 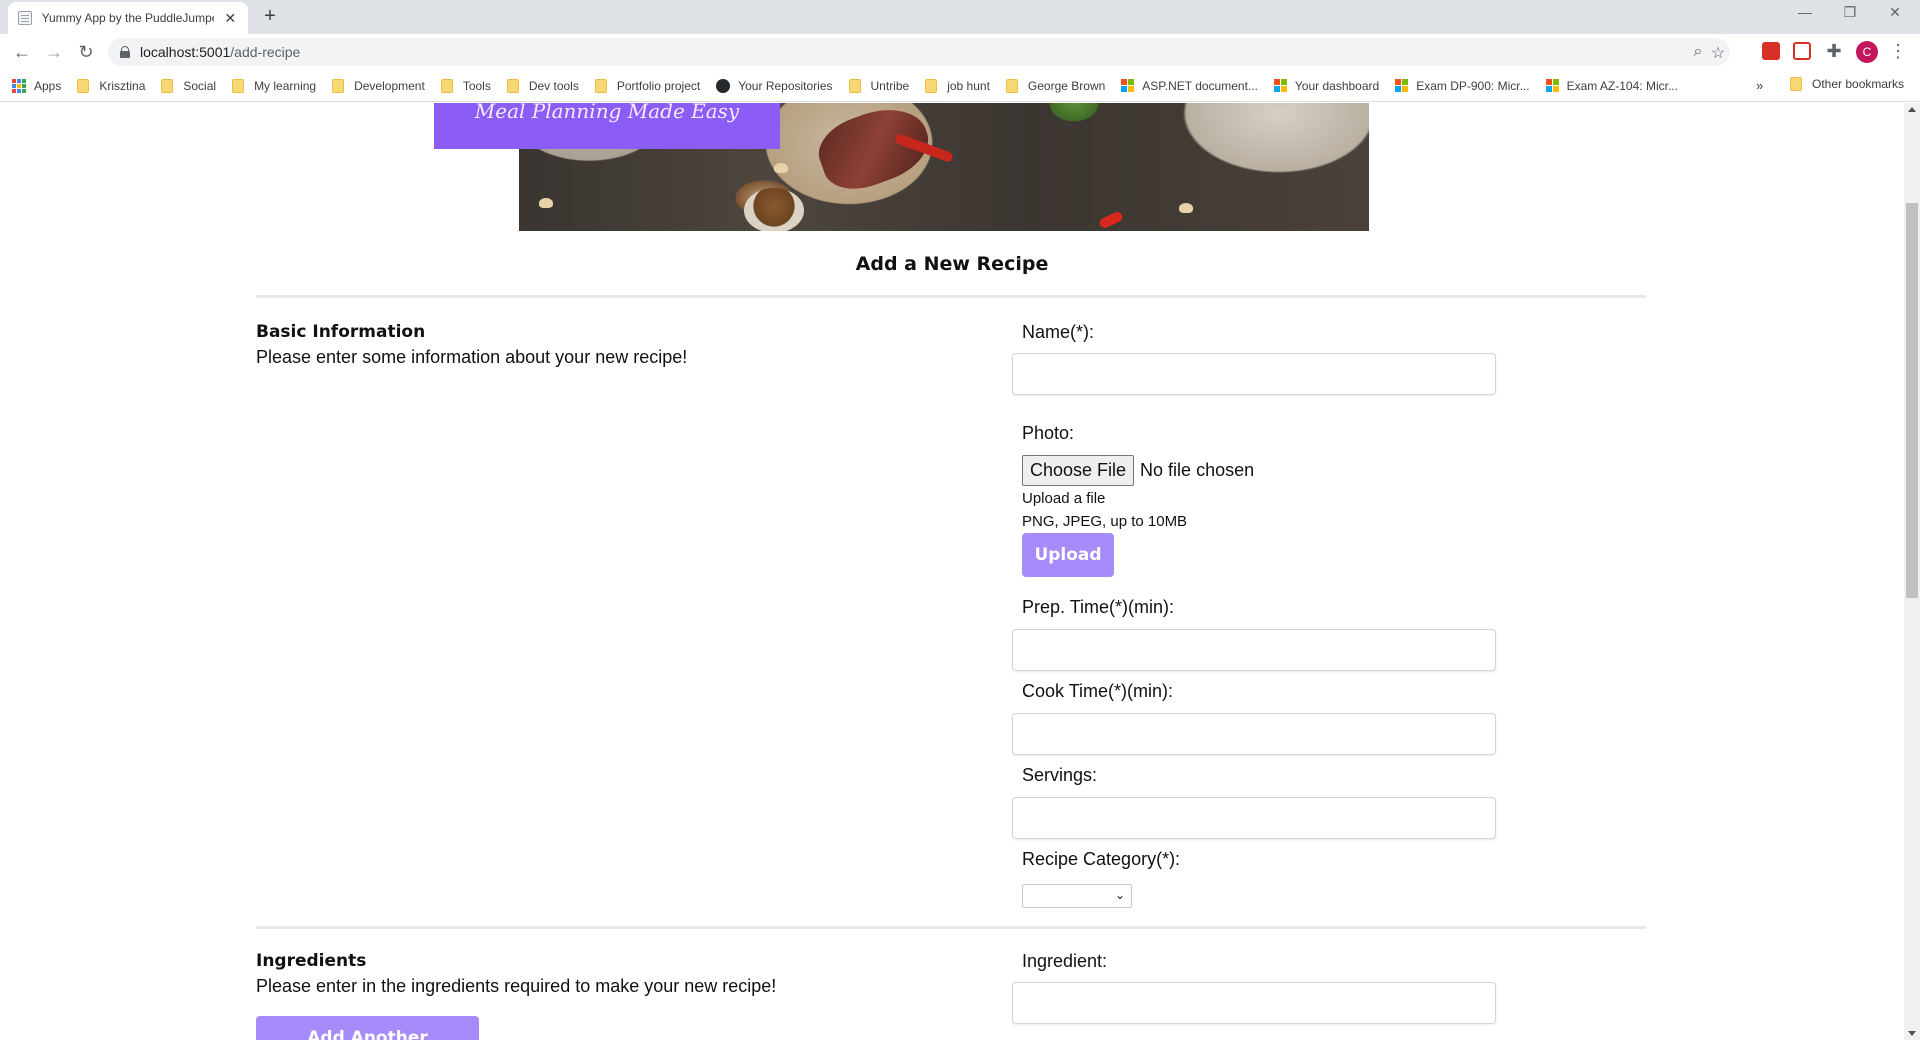 What do you see at coordinates (1867, 52) in the screenshot?
I see `profile-avatar: C` at bounding box center [1867, 52].